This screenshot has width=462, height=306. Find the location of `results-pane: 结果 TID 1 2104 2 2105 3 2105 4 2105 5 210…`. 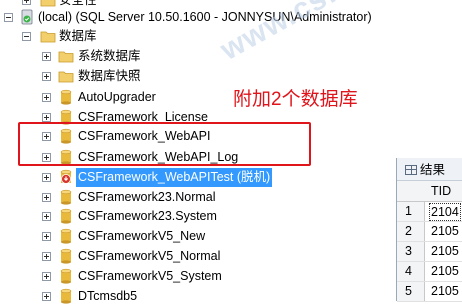

results-pane: 结果 TID 1 2104 2 2105 3 2105 4 2105 5 210… is located at coordinates (429, 230).